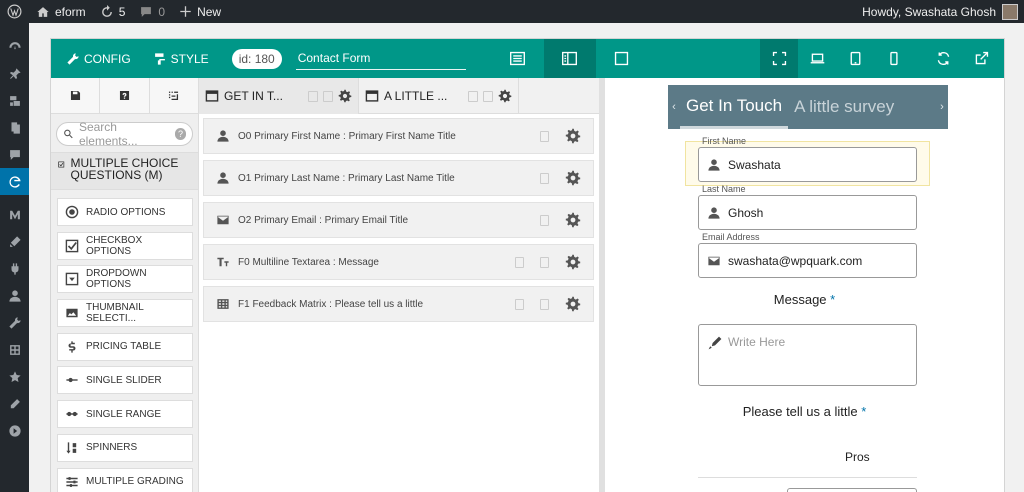 The height and width of the screenshot is (492, 1024). I want to click on refresh-preview-button, so click(943, 58).